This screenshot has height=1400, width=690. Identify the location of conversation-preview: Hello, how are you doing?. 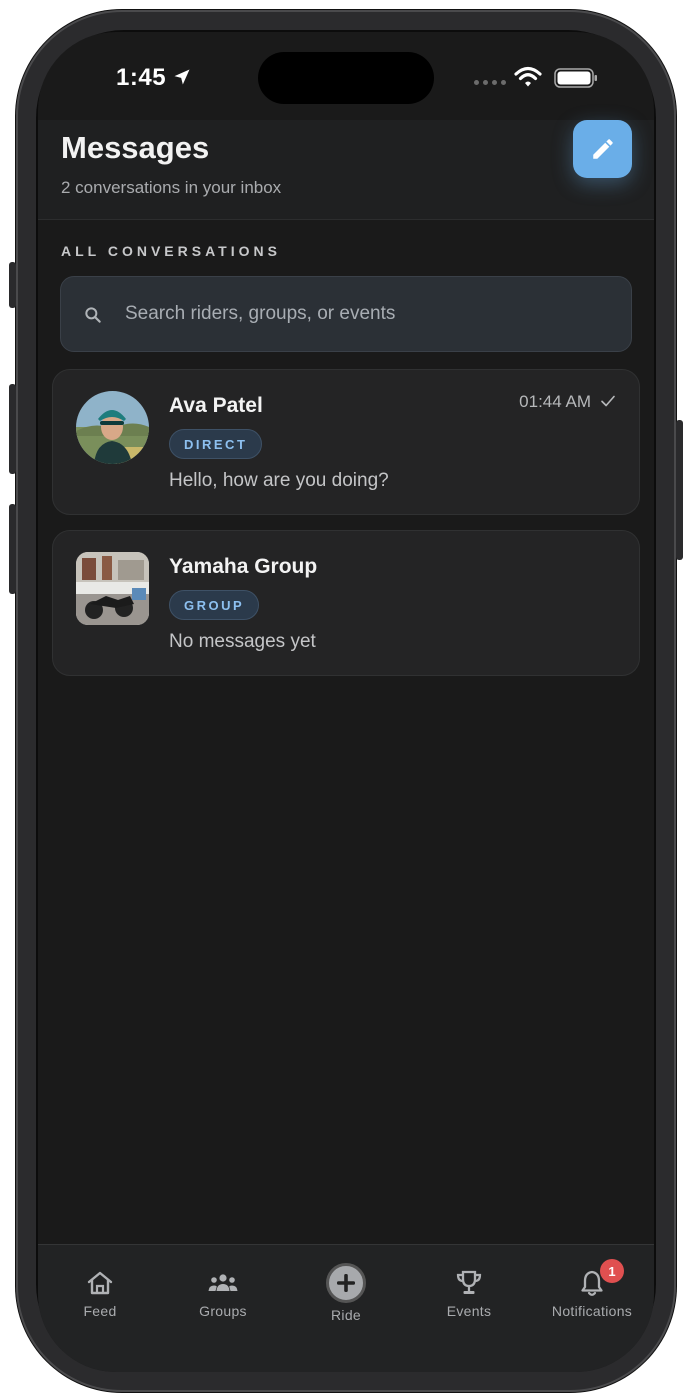
(279, 480).